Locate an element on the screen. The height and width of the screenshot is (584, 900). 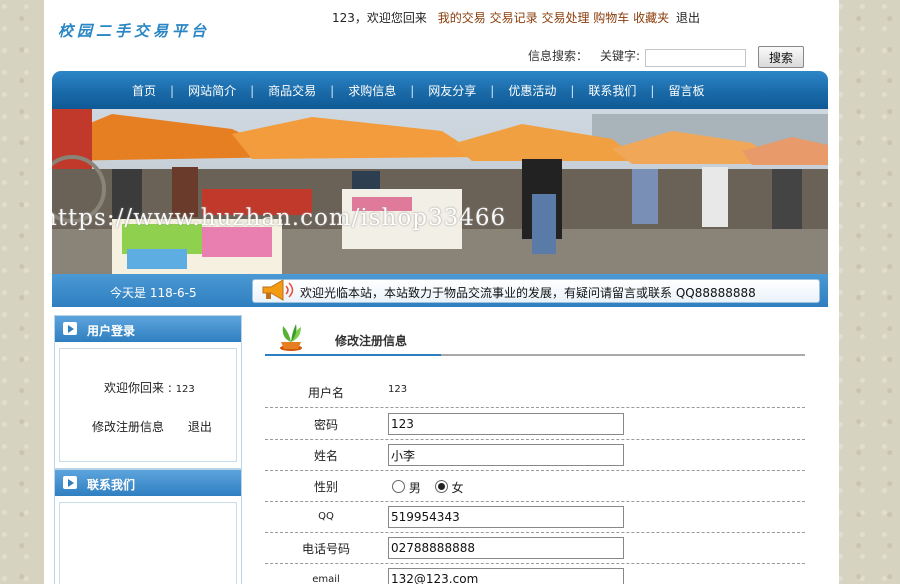
site-logo: 校园二手交易平台 is located at coordinates (134, 30).